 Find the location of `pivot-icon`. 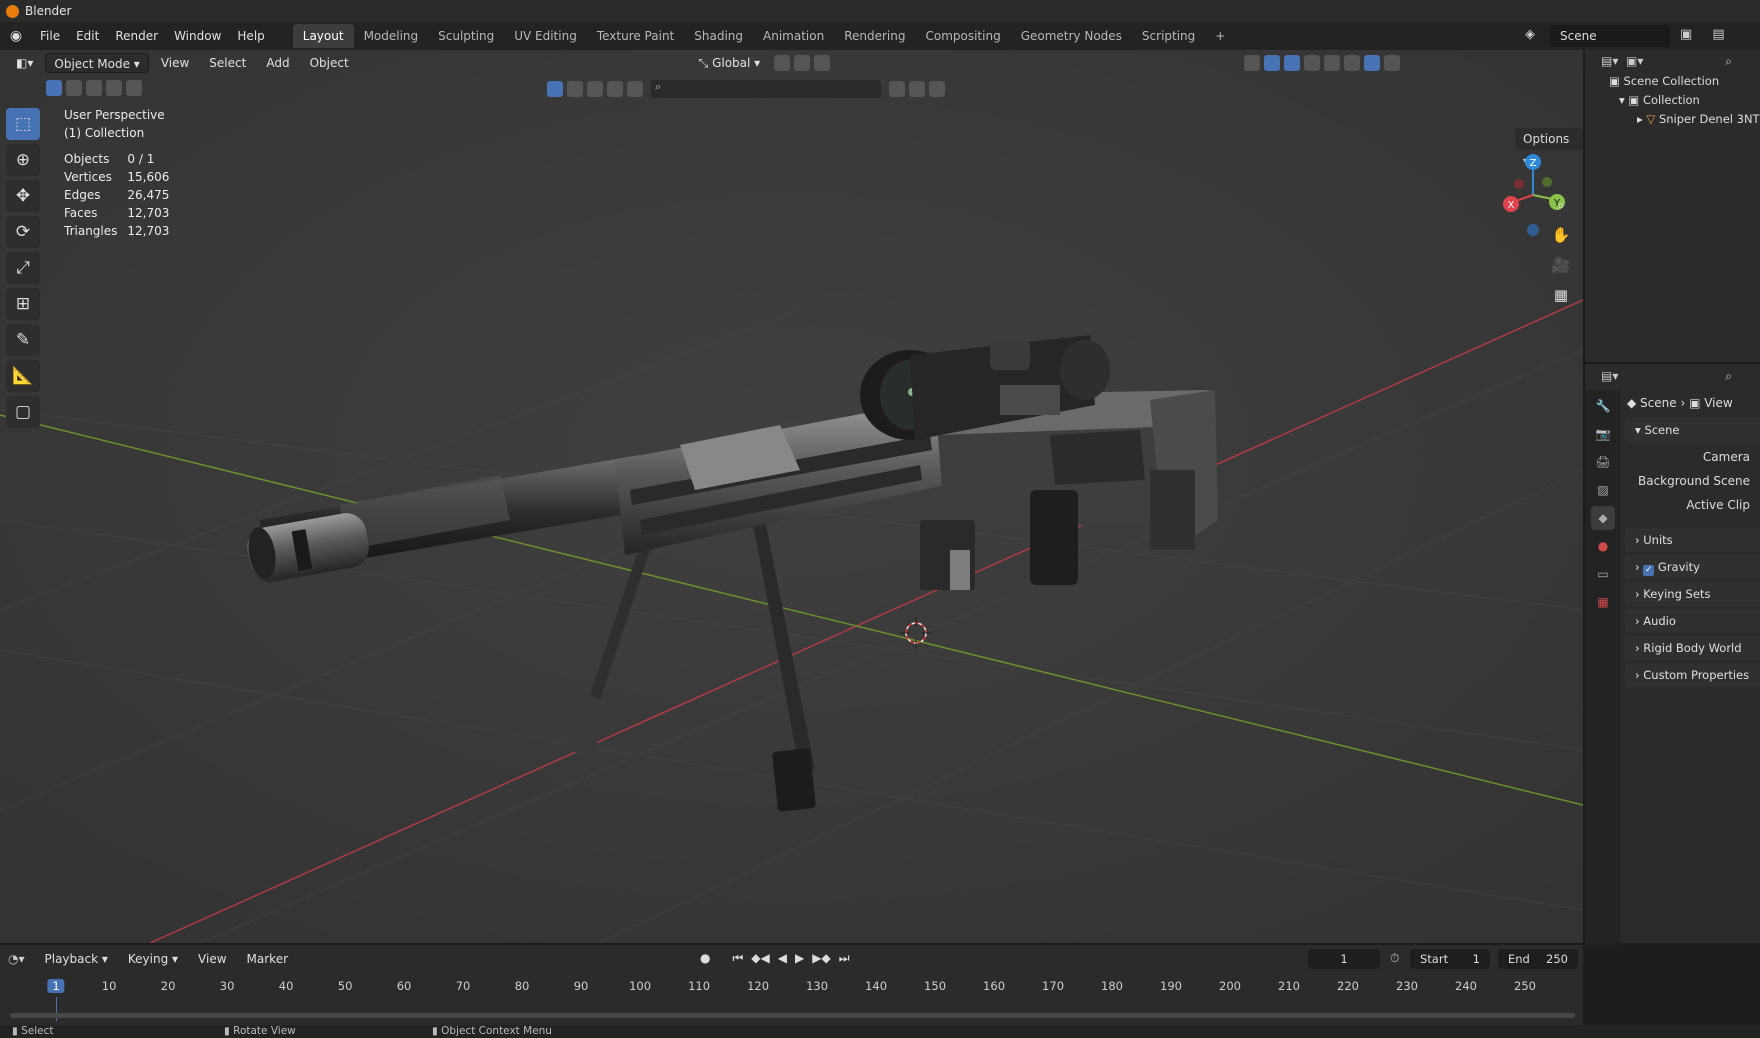

pivot-icon is located at coordinates (782, 63).